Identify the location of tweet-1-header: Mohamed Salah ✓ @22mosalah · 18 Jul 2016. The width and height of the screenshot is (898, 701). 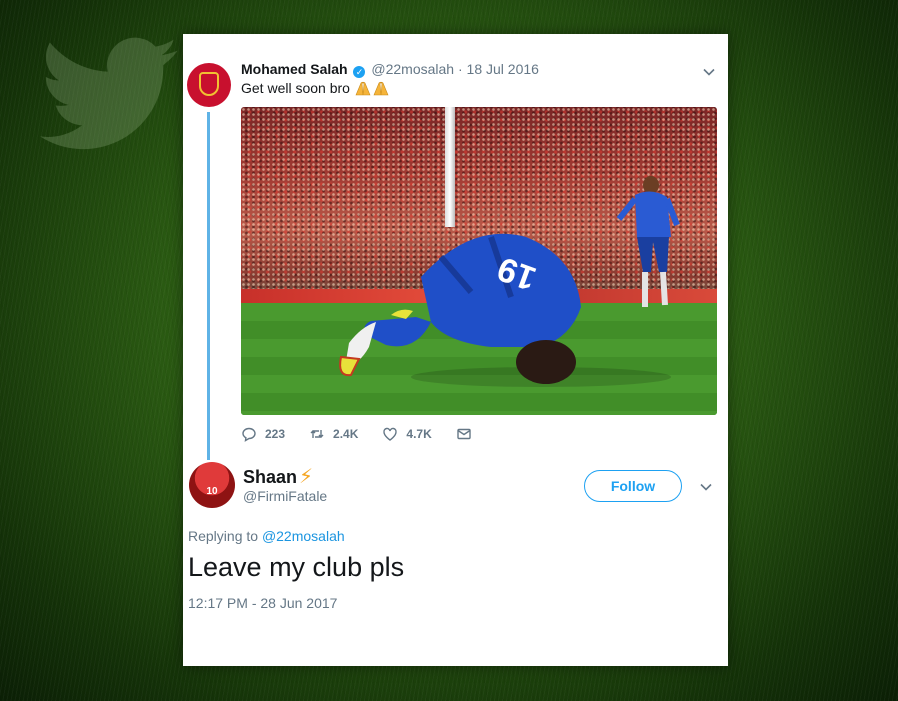
(390, 69).